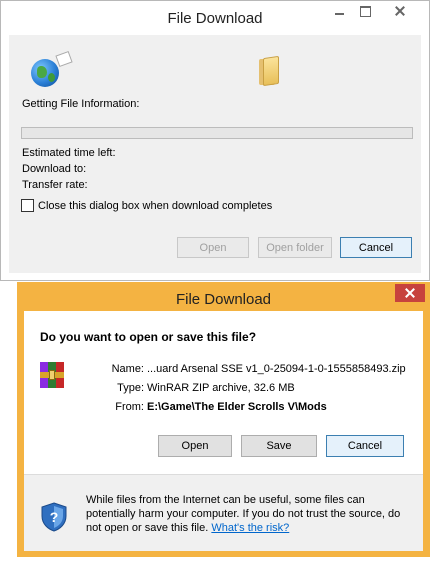  I want to click on download-to-label: Download to:, so click(54, 169).